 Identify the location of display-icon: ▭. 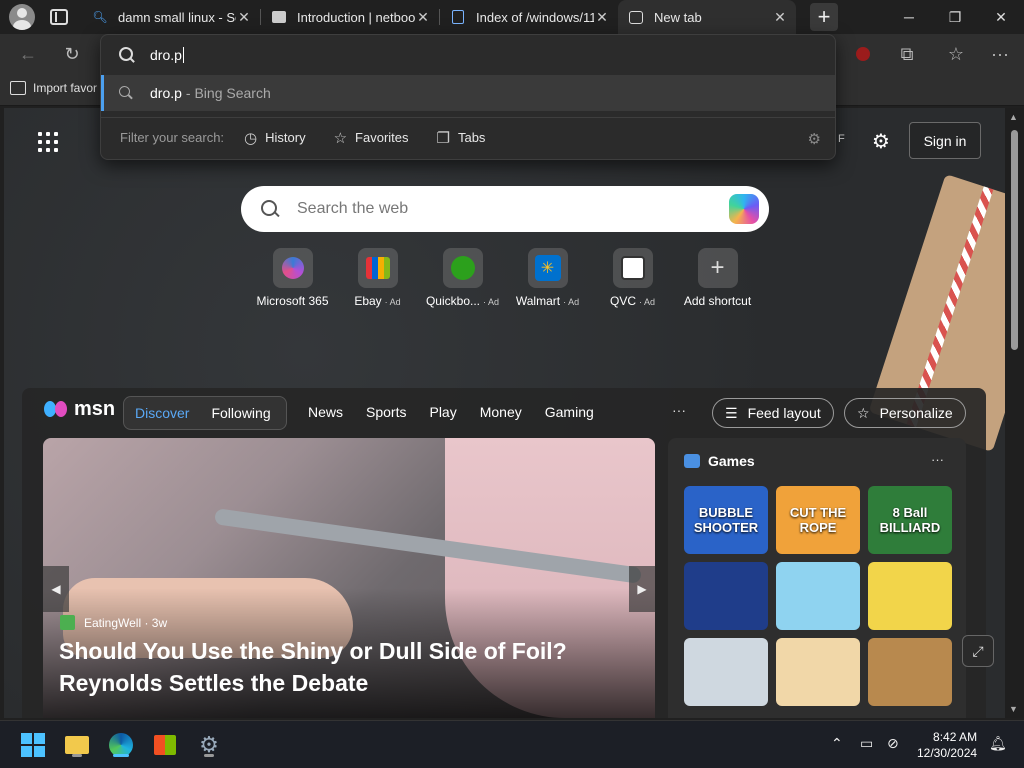
(866, 743).